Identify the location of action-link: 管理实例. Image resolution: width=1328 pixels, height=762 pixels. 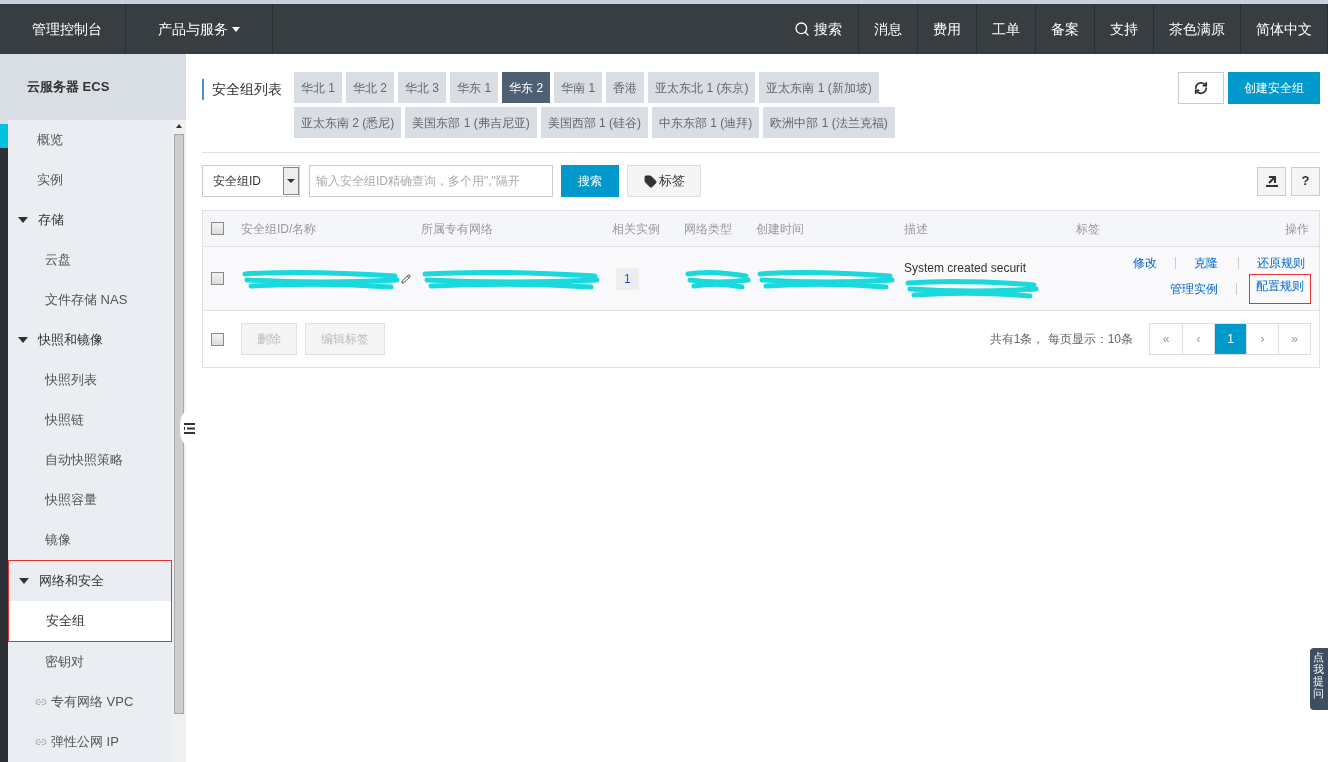
(1194, 288).